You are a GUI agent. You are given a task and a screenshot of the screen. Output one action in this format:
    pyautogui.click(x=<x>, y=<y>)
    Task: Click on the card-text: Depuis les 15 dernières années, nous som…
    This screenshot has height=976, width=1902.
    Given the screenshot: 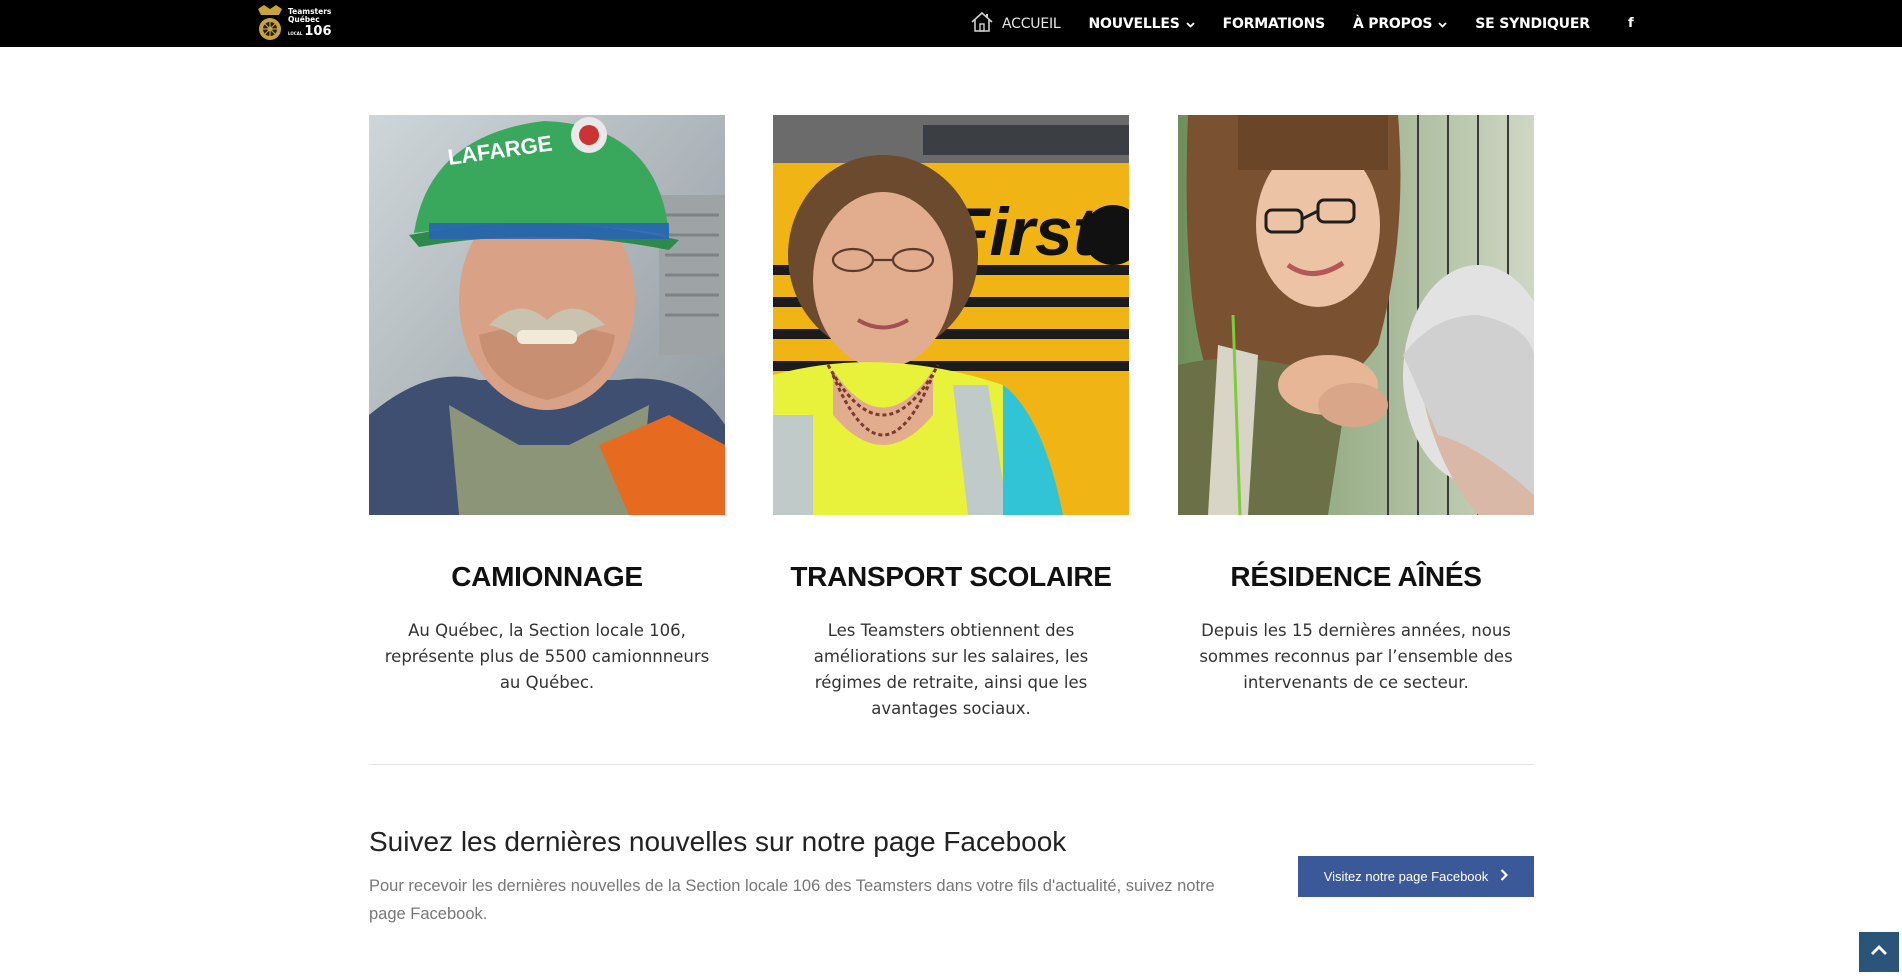 What is the action you would take?
    pyautogui.click(x=1356, y=656)
    